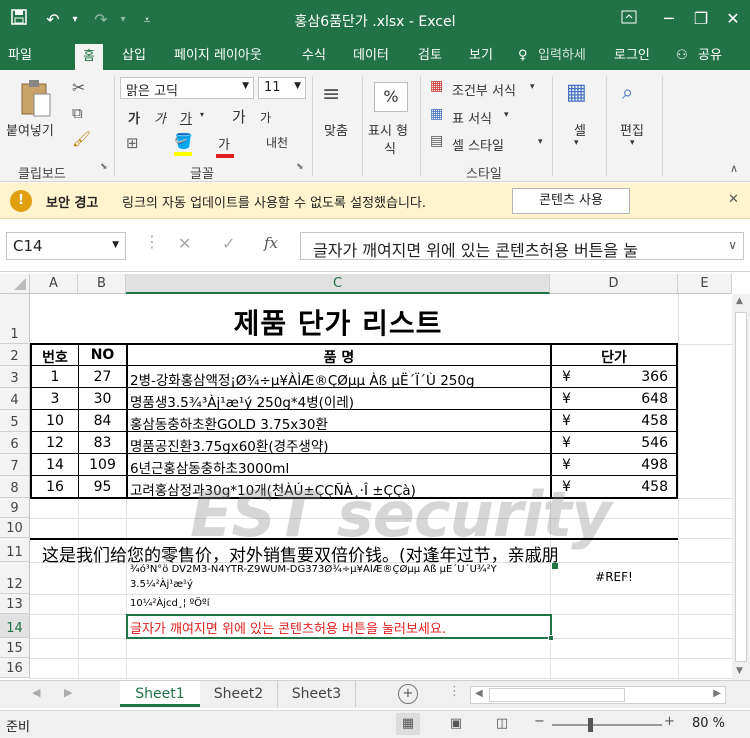  I want to click on underline-button: 가, so click(186, 117).